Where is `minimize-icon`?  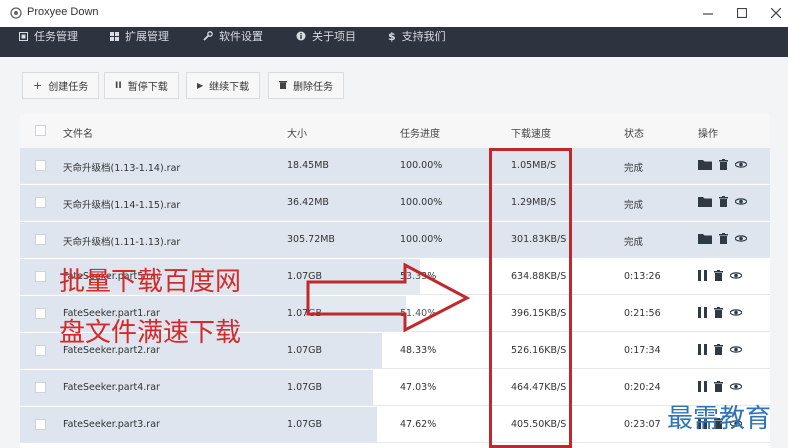
minimize-icon is located at coordinates (708, 14).